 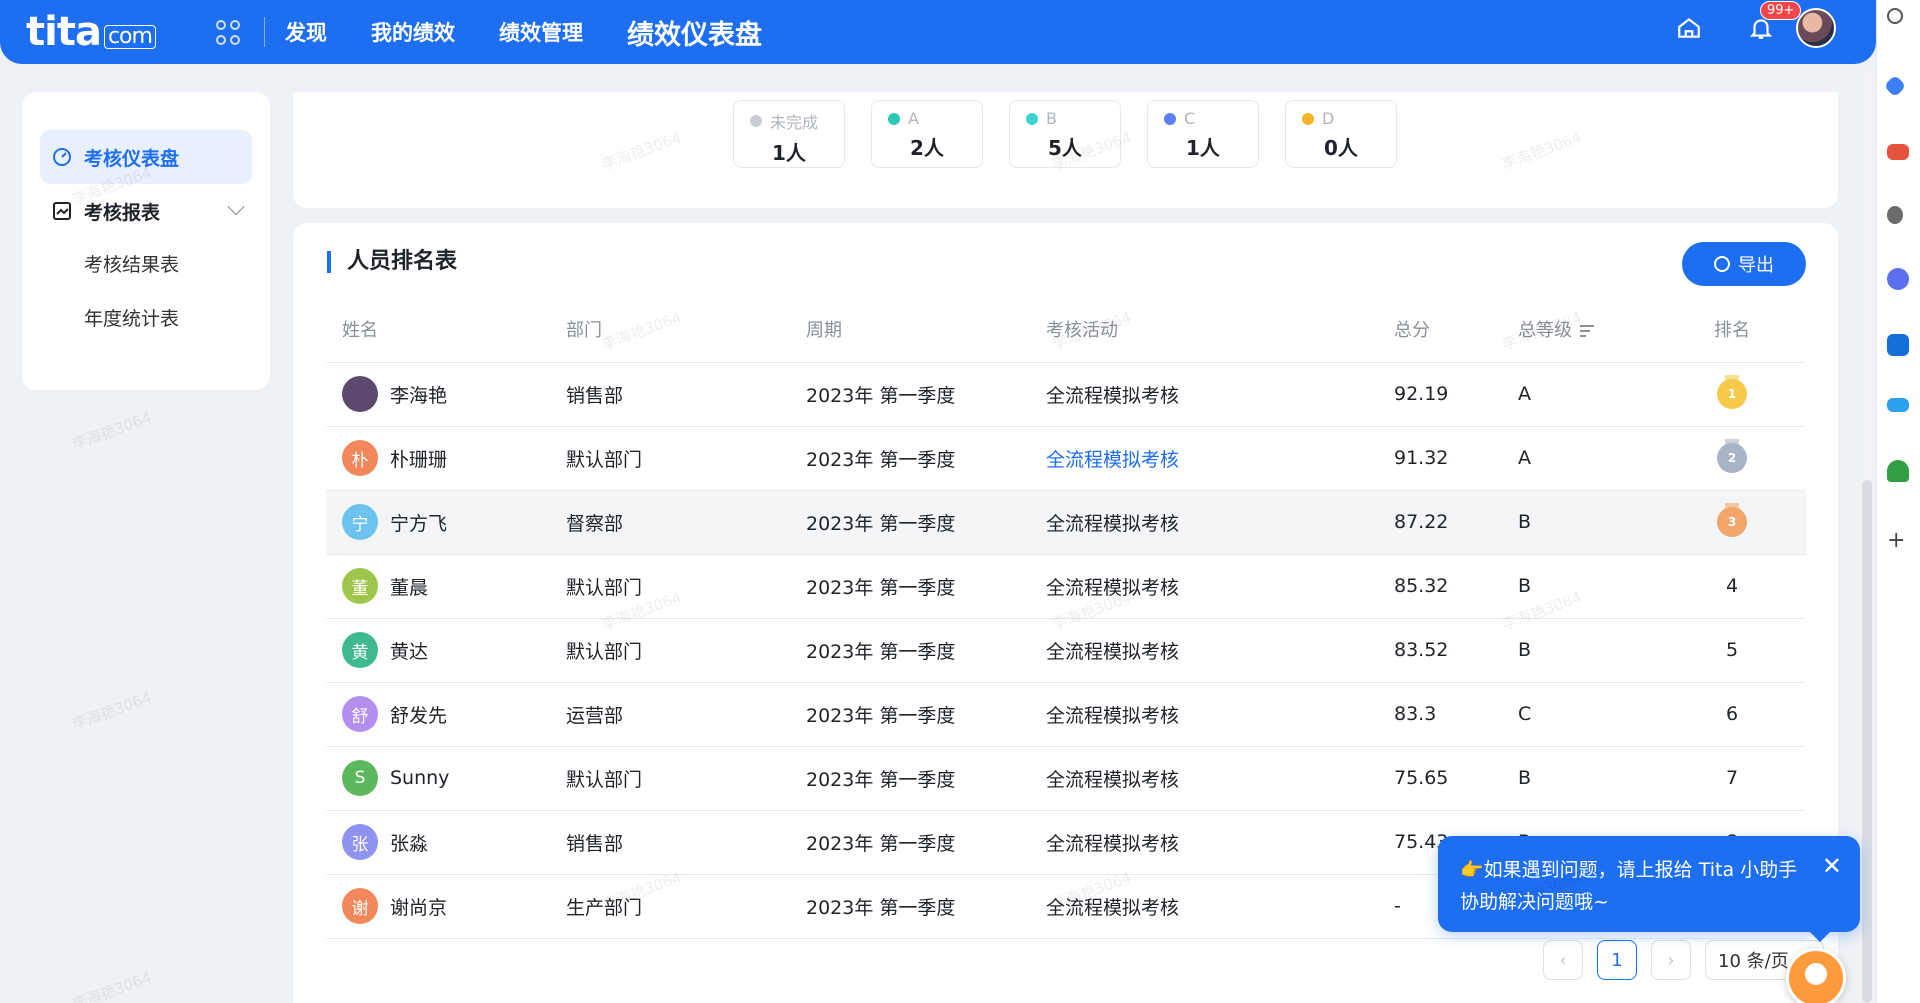 What do you see at coordinates (1588, 394) in the screenshot?
I see `cell-grade: A` at bounding box center [1588, 394].